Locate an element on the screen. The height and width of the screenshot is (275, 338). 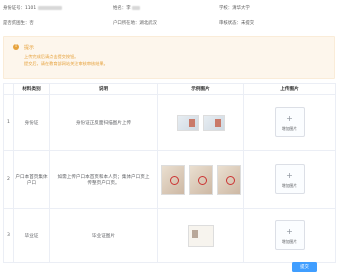
header-description: 说明 is located at coordinates (103, 89).